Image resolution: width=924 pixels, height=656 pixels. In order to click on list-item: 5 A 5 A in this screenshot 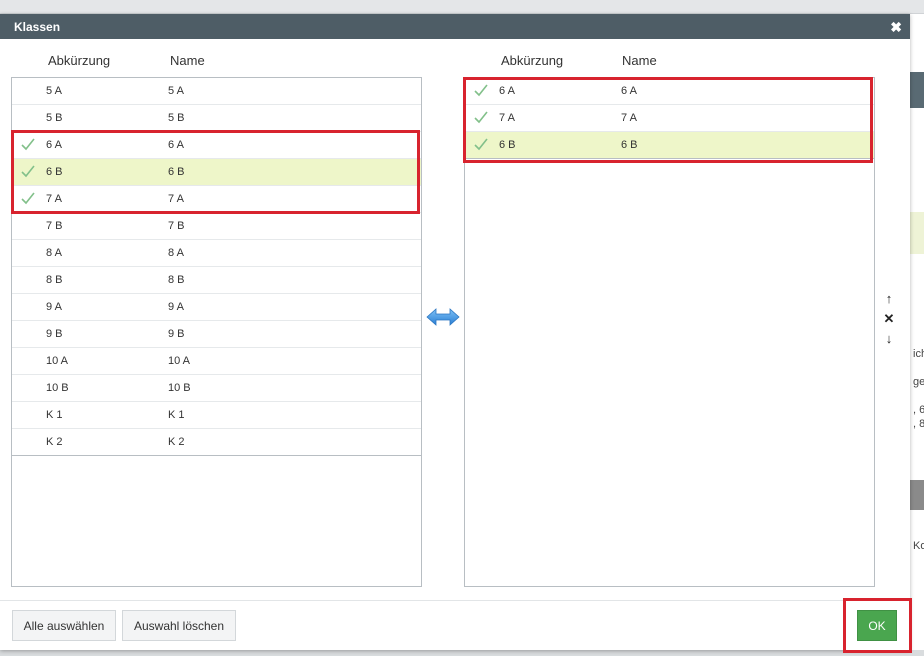, I will do `click(216, 91)`.